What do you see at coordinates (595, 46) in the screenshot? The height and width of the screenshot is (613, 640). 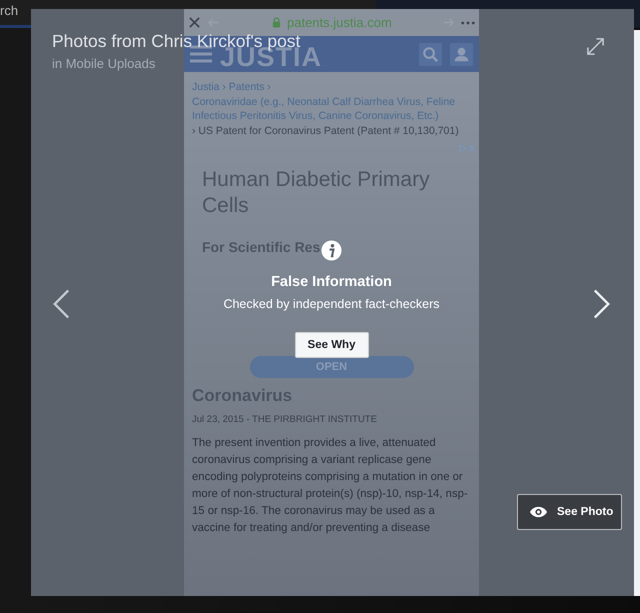 I see `expand-icon` at bounding box center [595, 46].